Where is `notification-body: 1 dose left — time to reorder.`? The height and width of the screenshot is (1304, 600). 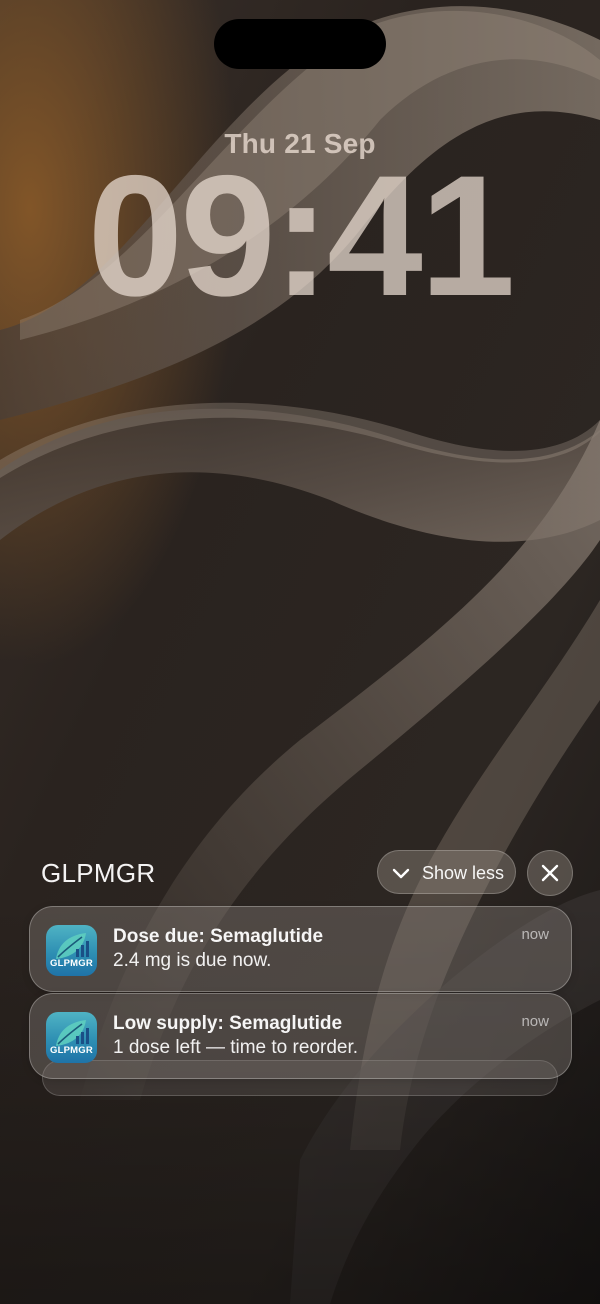
notification-body: 1 dose left — time to reorder. is located at coordinates (236, 1047).